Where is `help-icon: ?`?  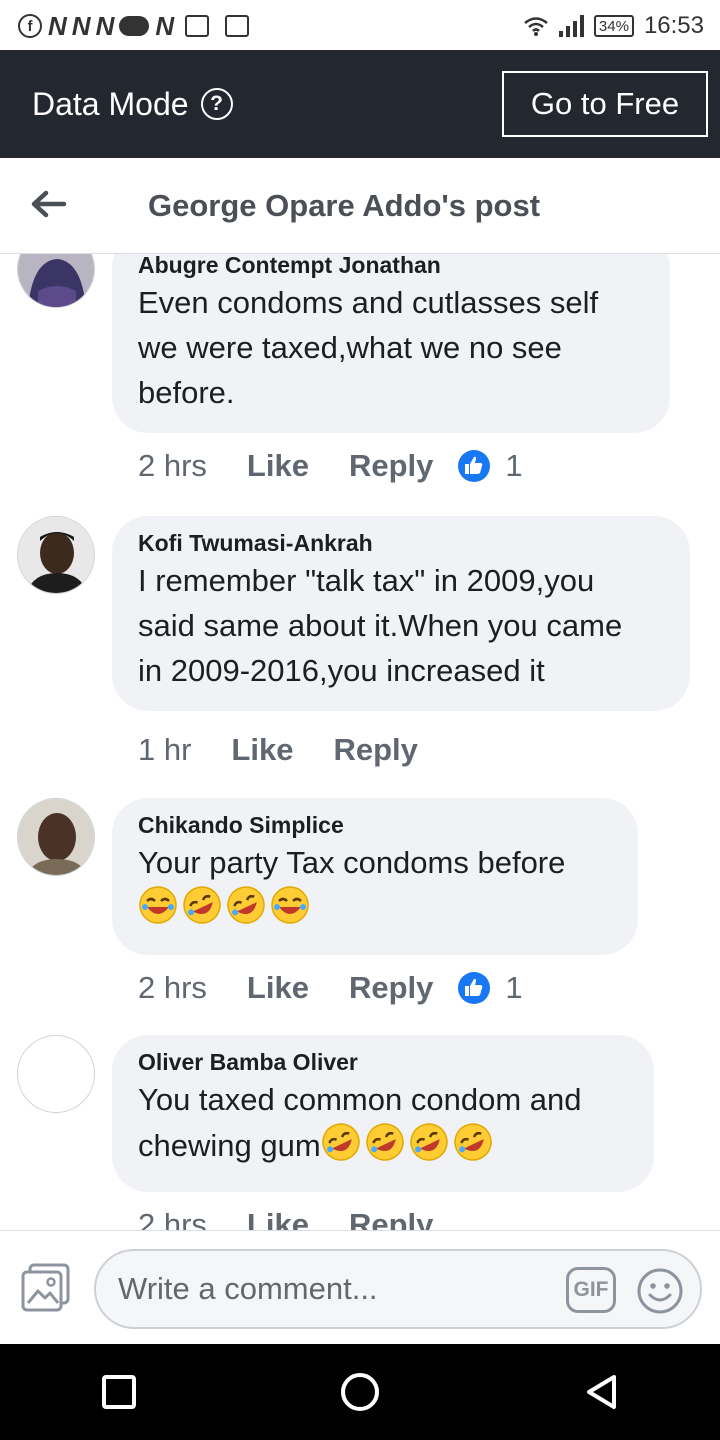
help-icon: ? is located at coordinates (216, 104).